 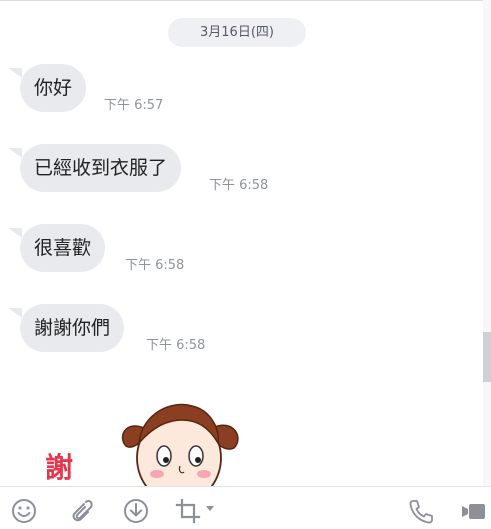 I want to click on message-bubble: 謝謝你們, so click(x=72, y=328).